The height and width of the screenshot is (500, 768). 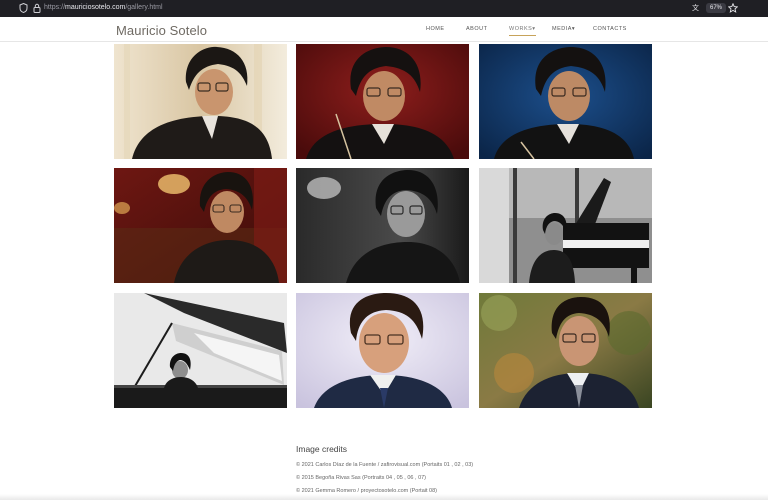 I want to click on star-icon, so click(x=733, y=8).